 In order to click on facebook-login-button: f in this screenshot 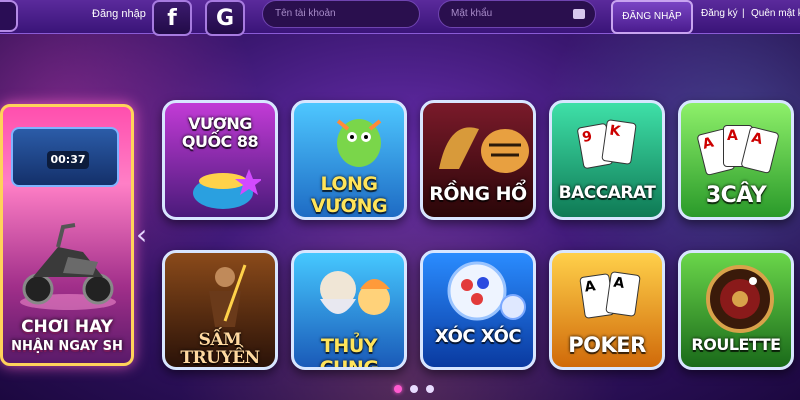, I will do `click(172, 18)`.